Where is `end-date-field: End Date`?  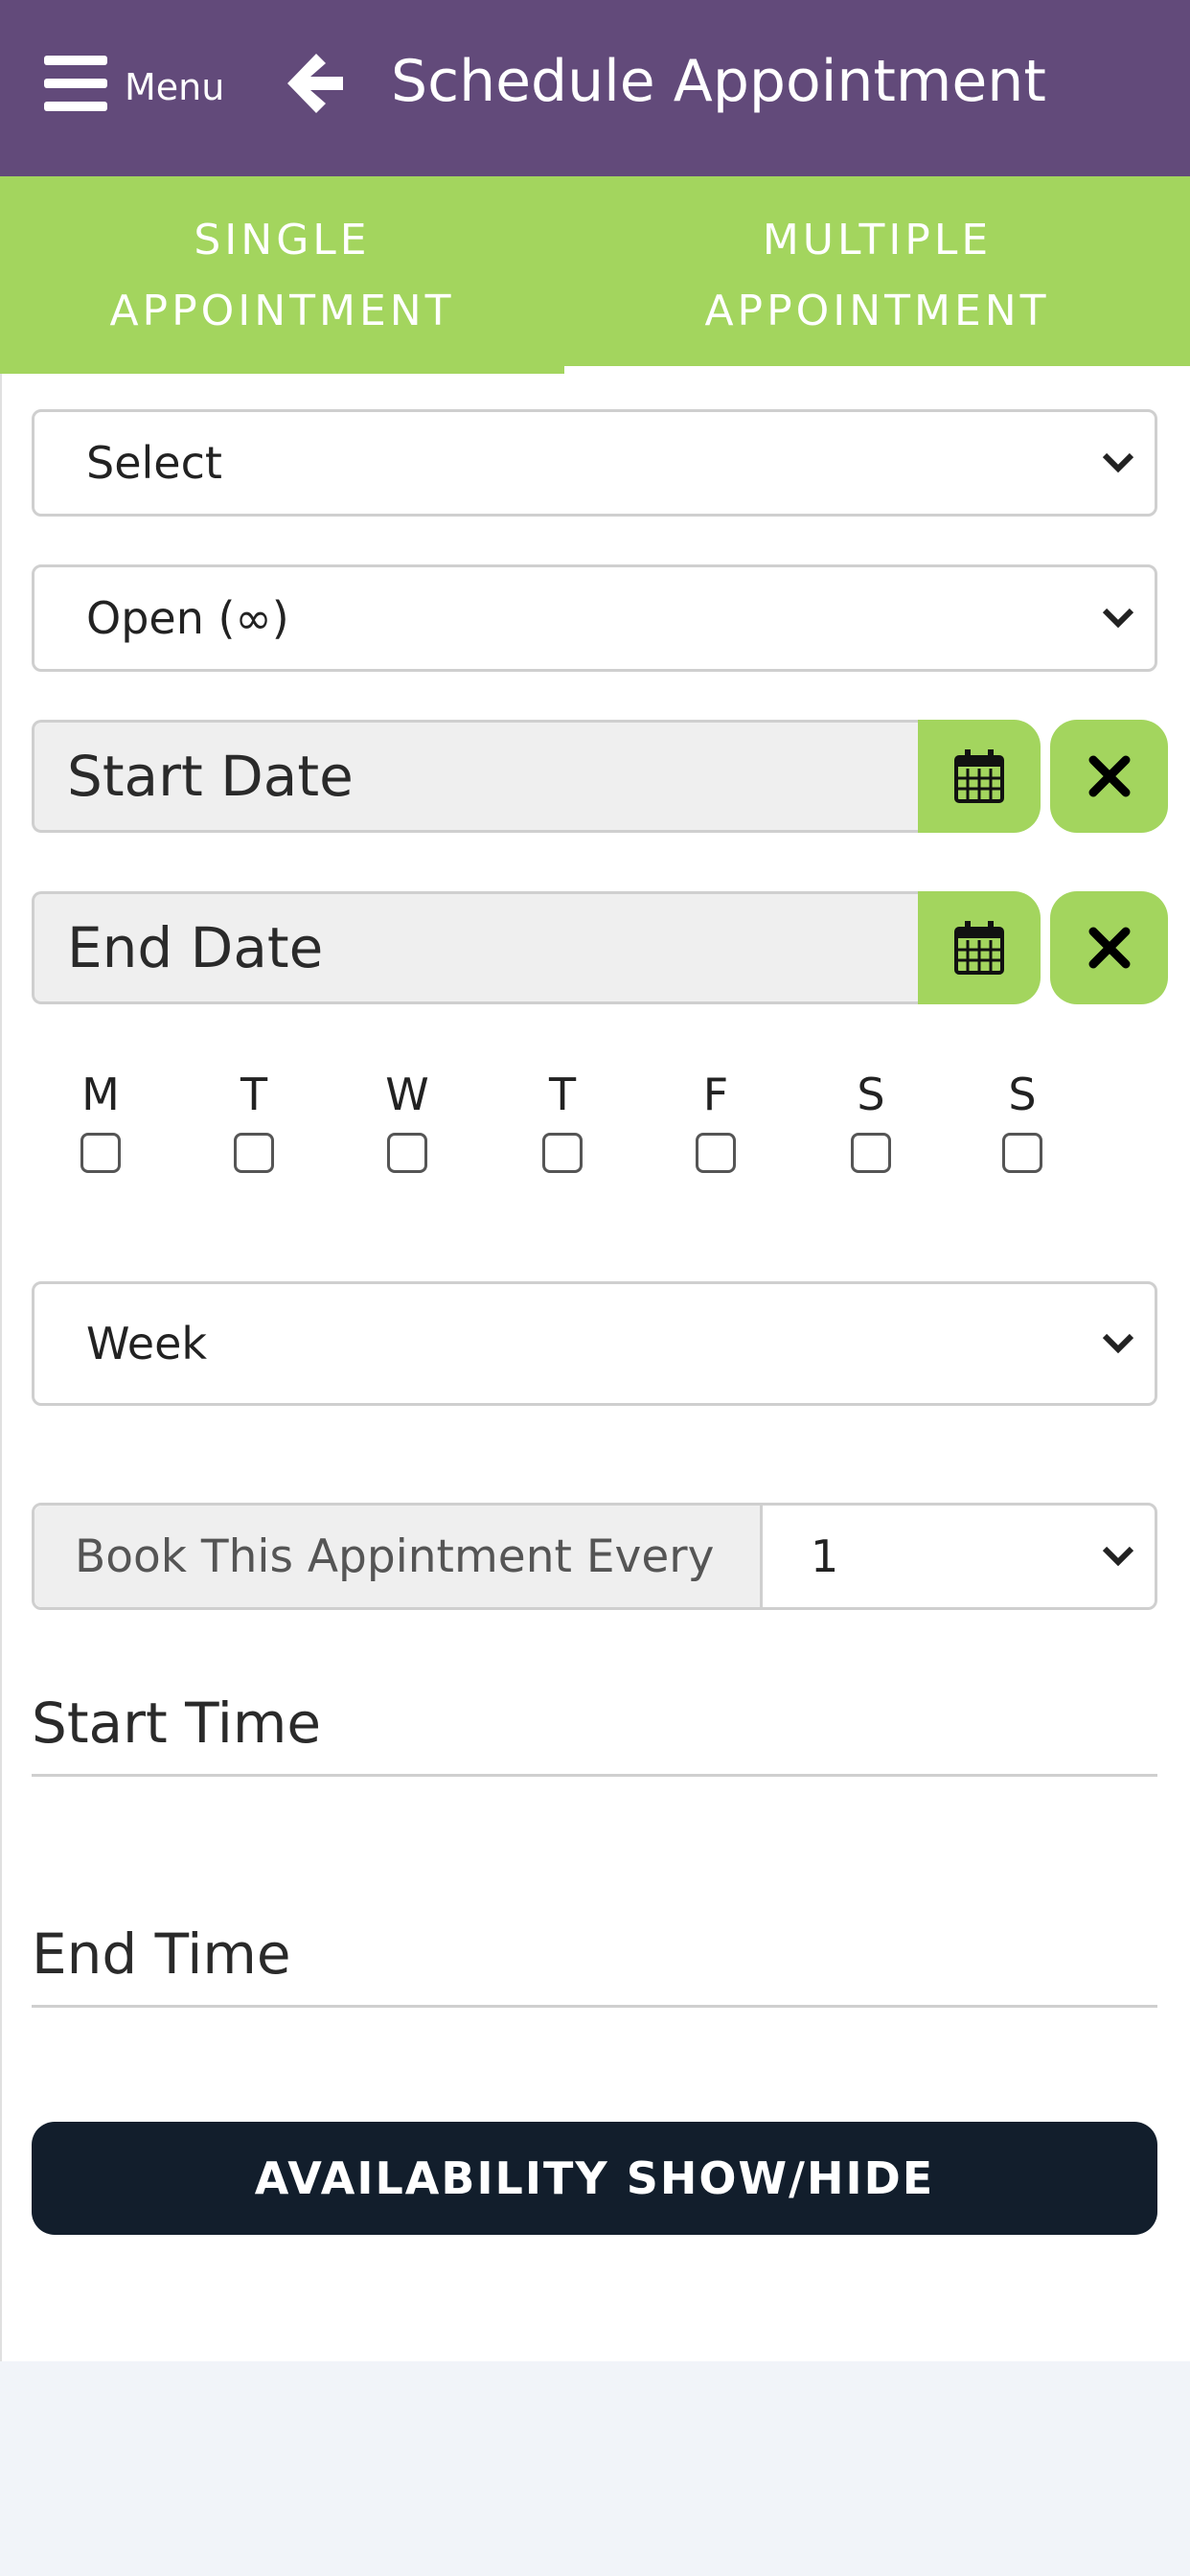 end-date-field: End Date is located at coordinates (475, 947).